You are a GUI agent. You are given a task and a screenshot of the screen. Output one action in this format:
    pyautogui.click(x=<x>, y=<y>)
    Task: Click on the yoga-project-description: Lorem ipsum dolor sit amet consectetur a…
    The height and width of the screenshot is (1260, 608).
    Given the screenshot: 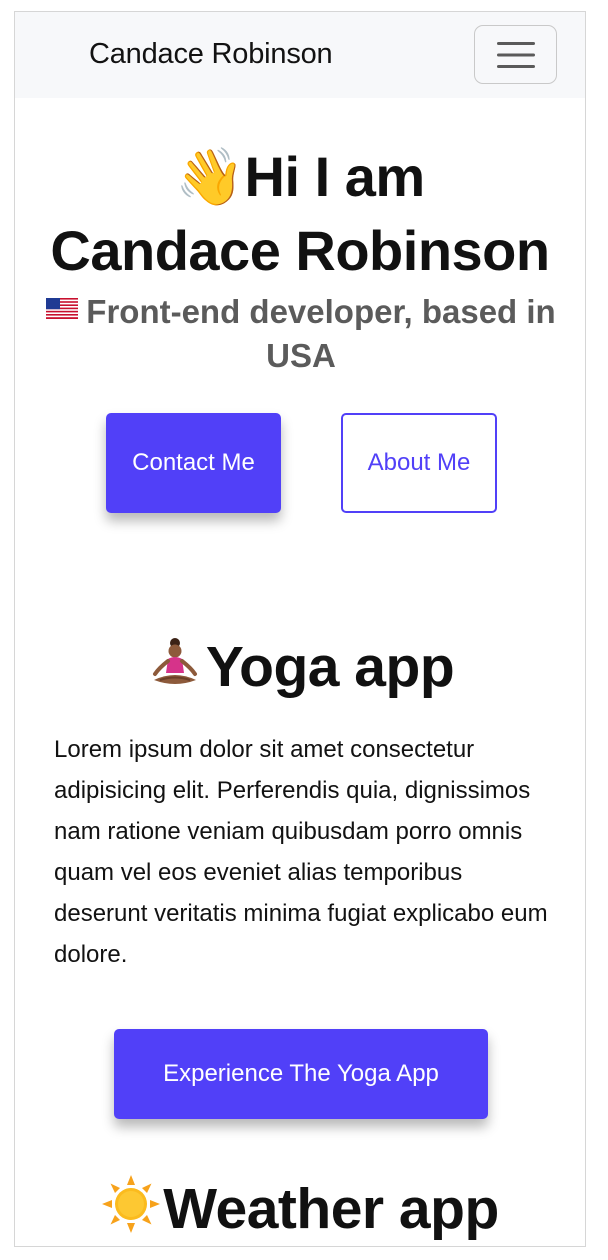 What is the action you would take?
    pyautogui.click(x=301, y=852)
    